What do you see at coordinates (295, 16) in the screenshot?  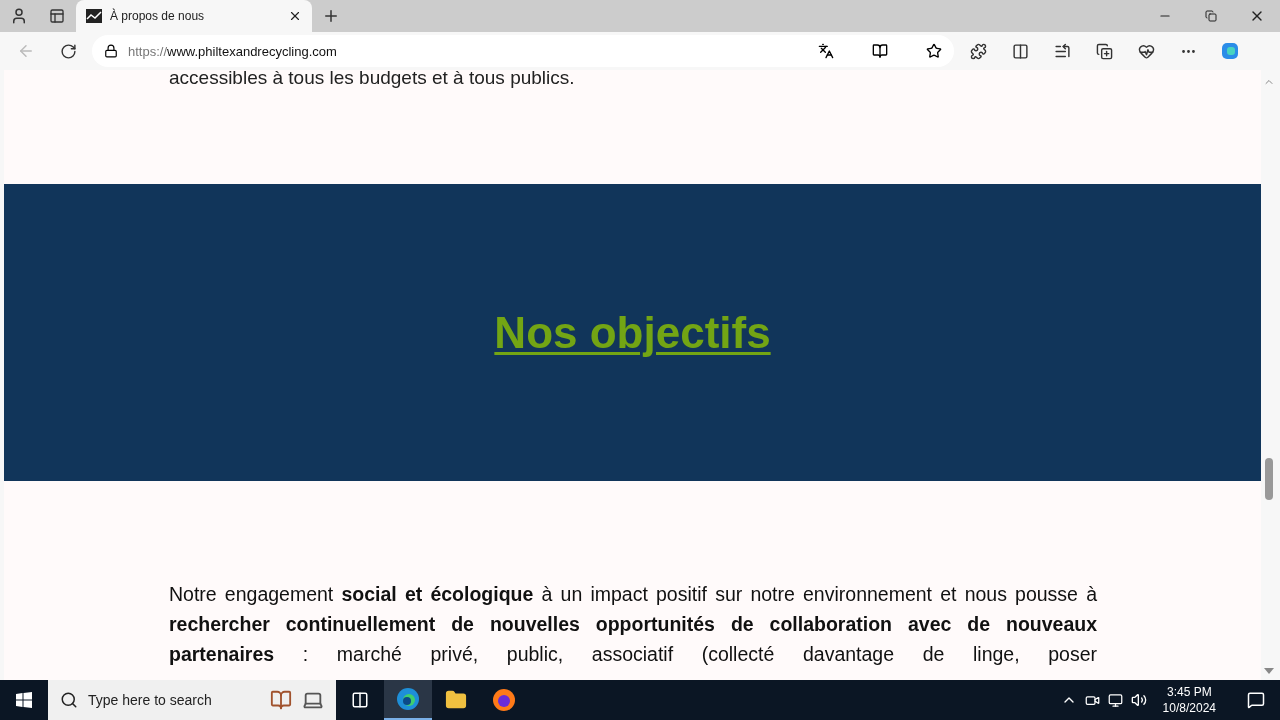 I see `close-tab-icon` at bounding box center [295, 16].